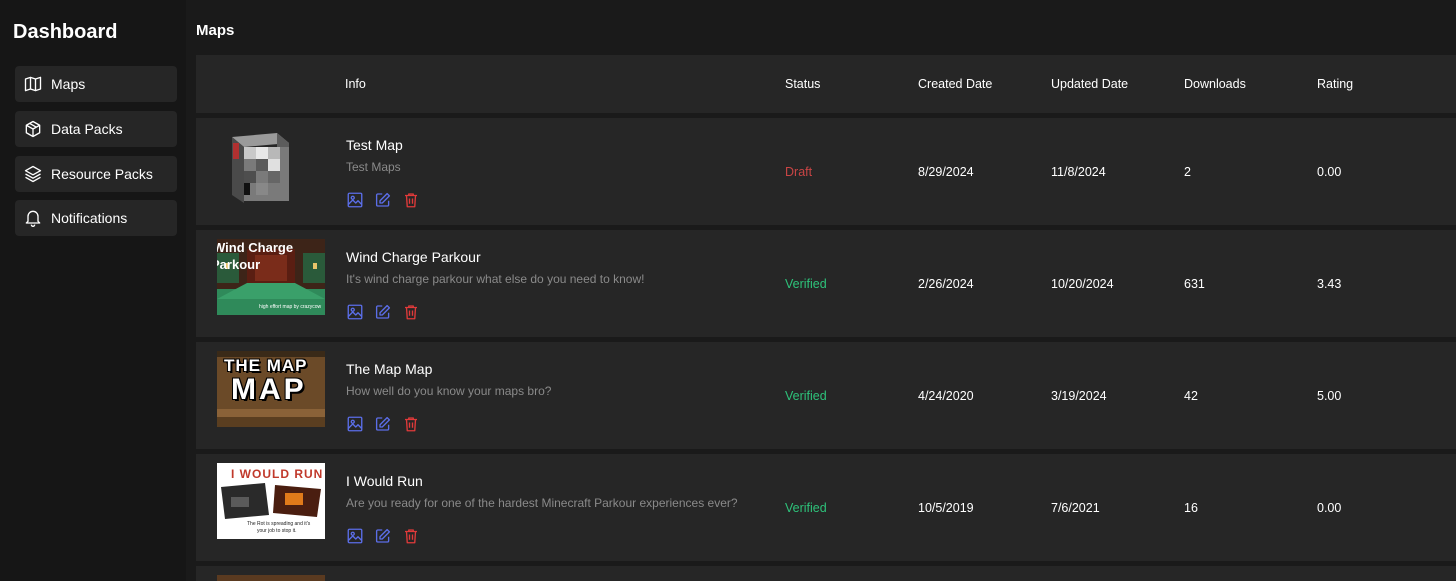 The width and height of the screenshot is (1456, 581). I want to click on rating-value: 3.43, so click(1329, 284).